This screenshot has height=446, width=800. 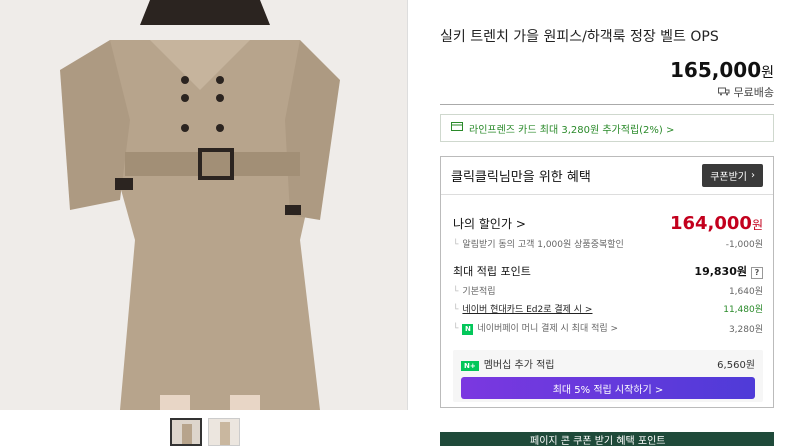 What do you see at coordinates (608, 388) in the screenshot?
I see `membership-start-button: 최대 5% 적립 시작하기 >` at bounding box center [608, 388].